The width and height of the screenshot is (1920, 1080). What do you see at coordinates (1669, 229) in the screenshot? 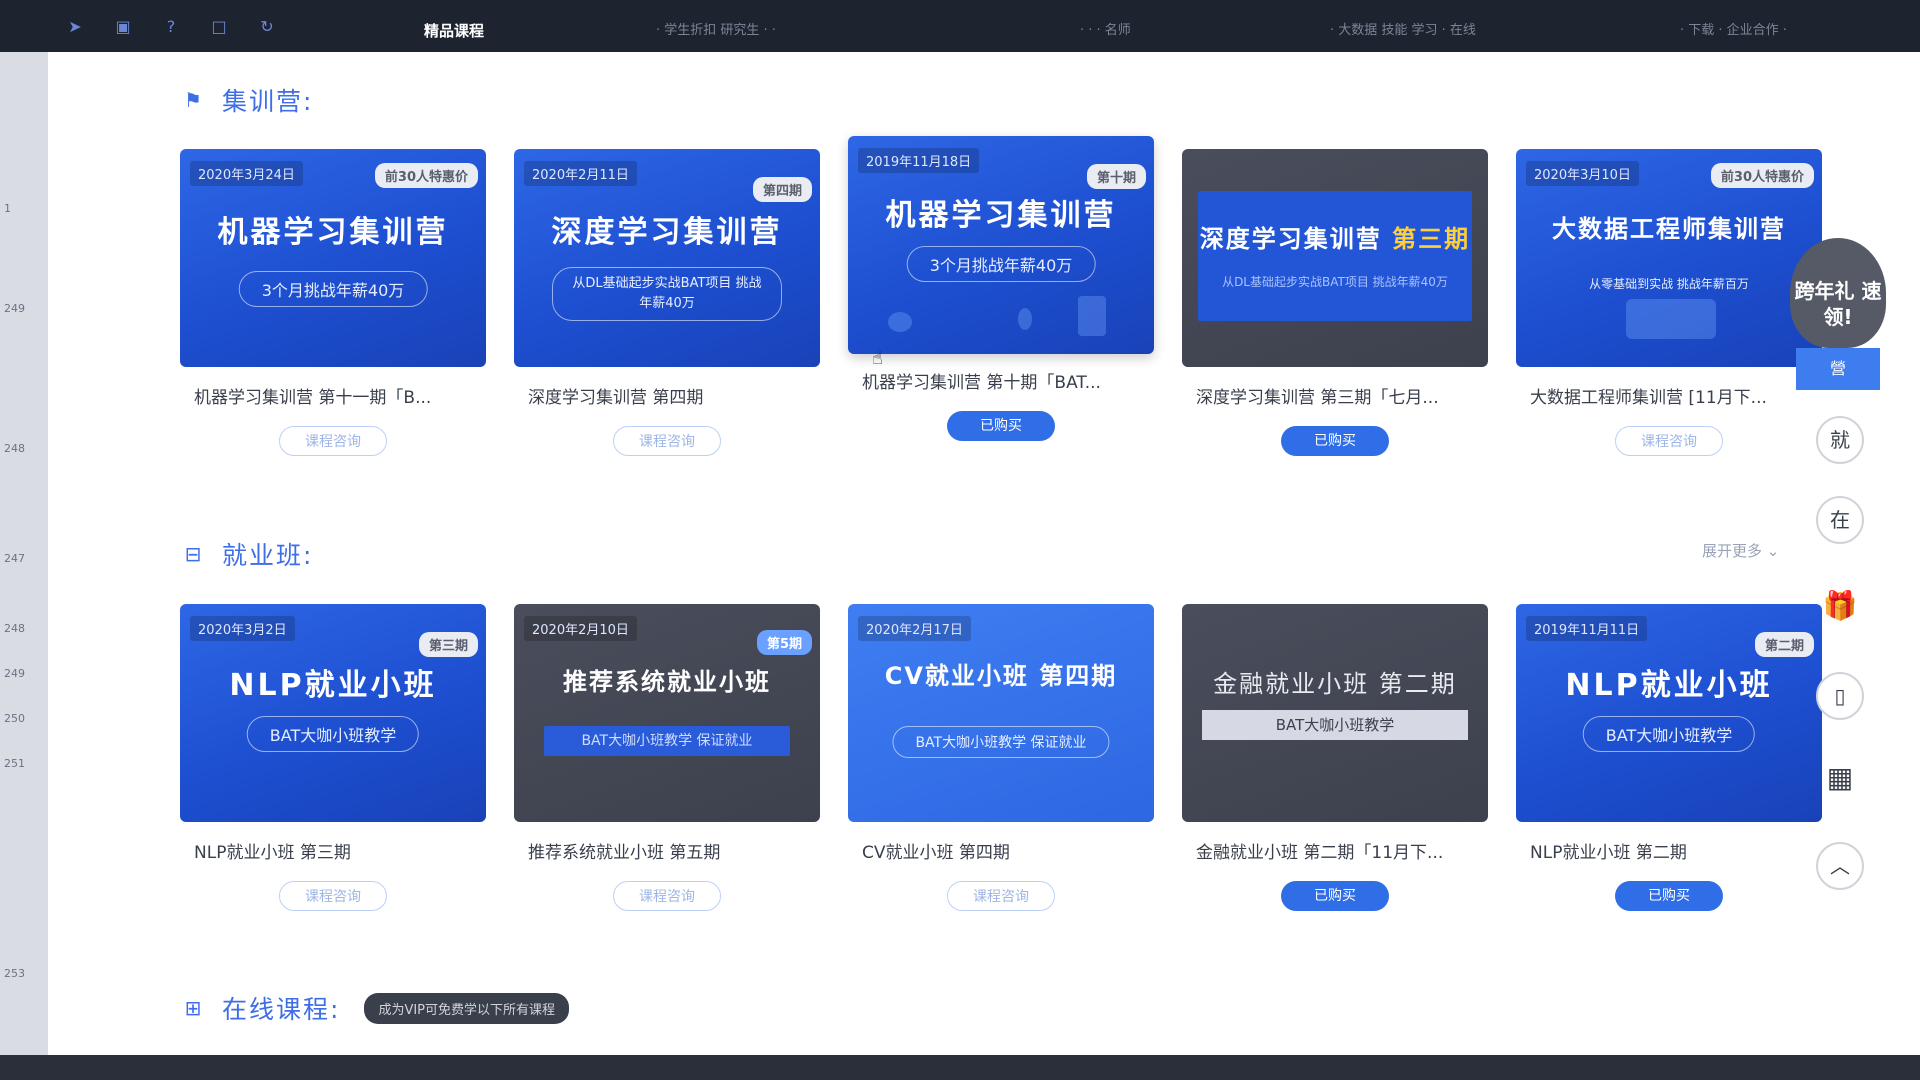
I see `course-thumb-title: 大数据工程师集训营` at bounding box center [1669, 229].